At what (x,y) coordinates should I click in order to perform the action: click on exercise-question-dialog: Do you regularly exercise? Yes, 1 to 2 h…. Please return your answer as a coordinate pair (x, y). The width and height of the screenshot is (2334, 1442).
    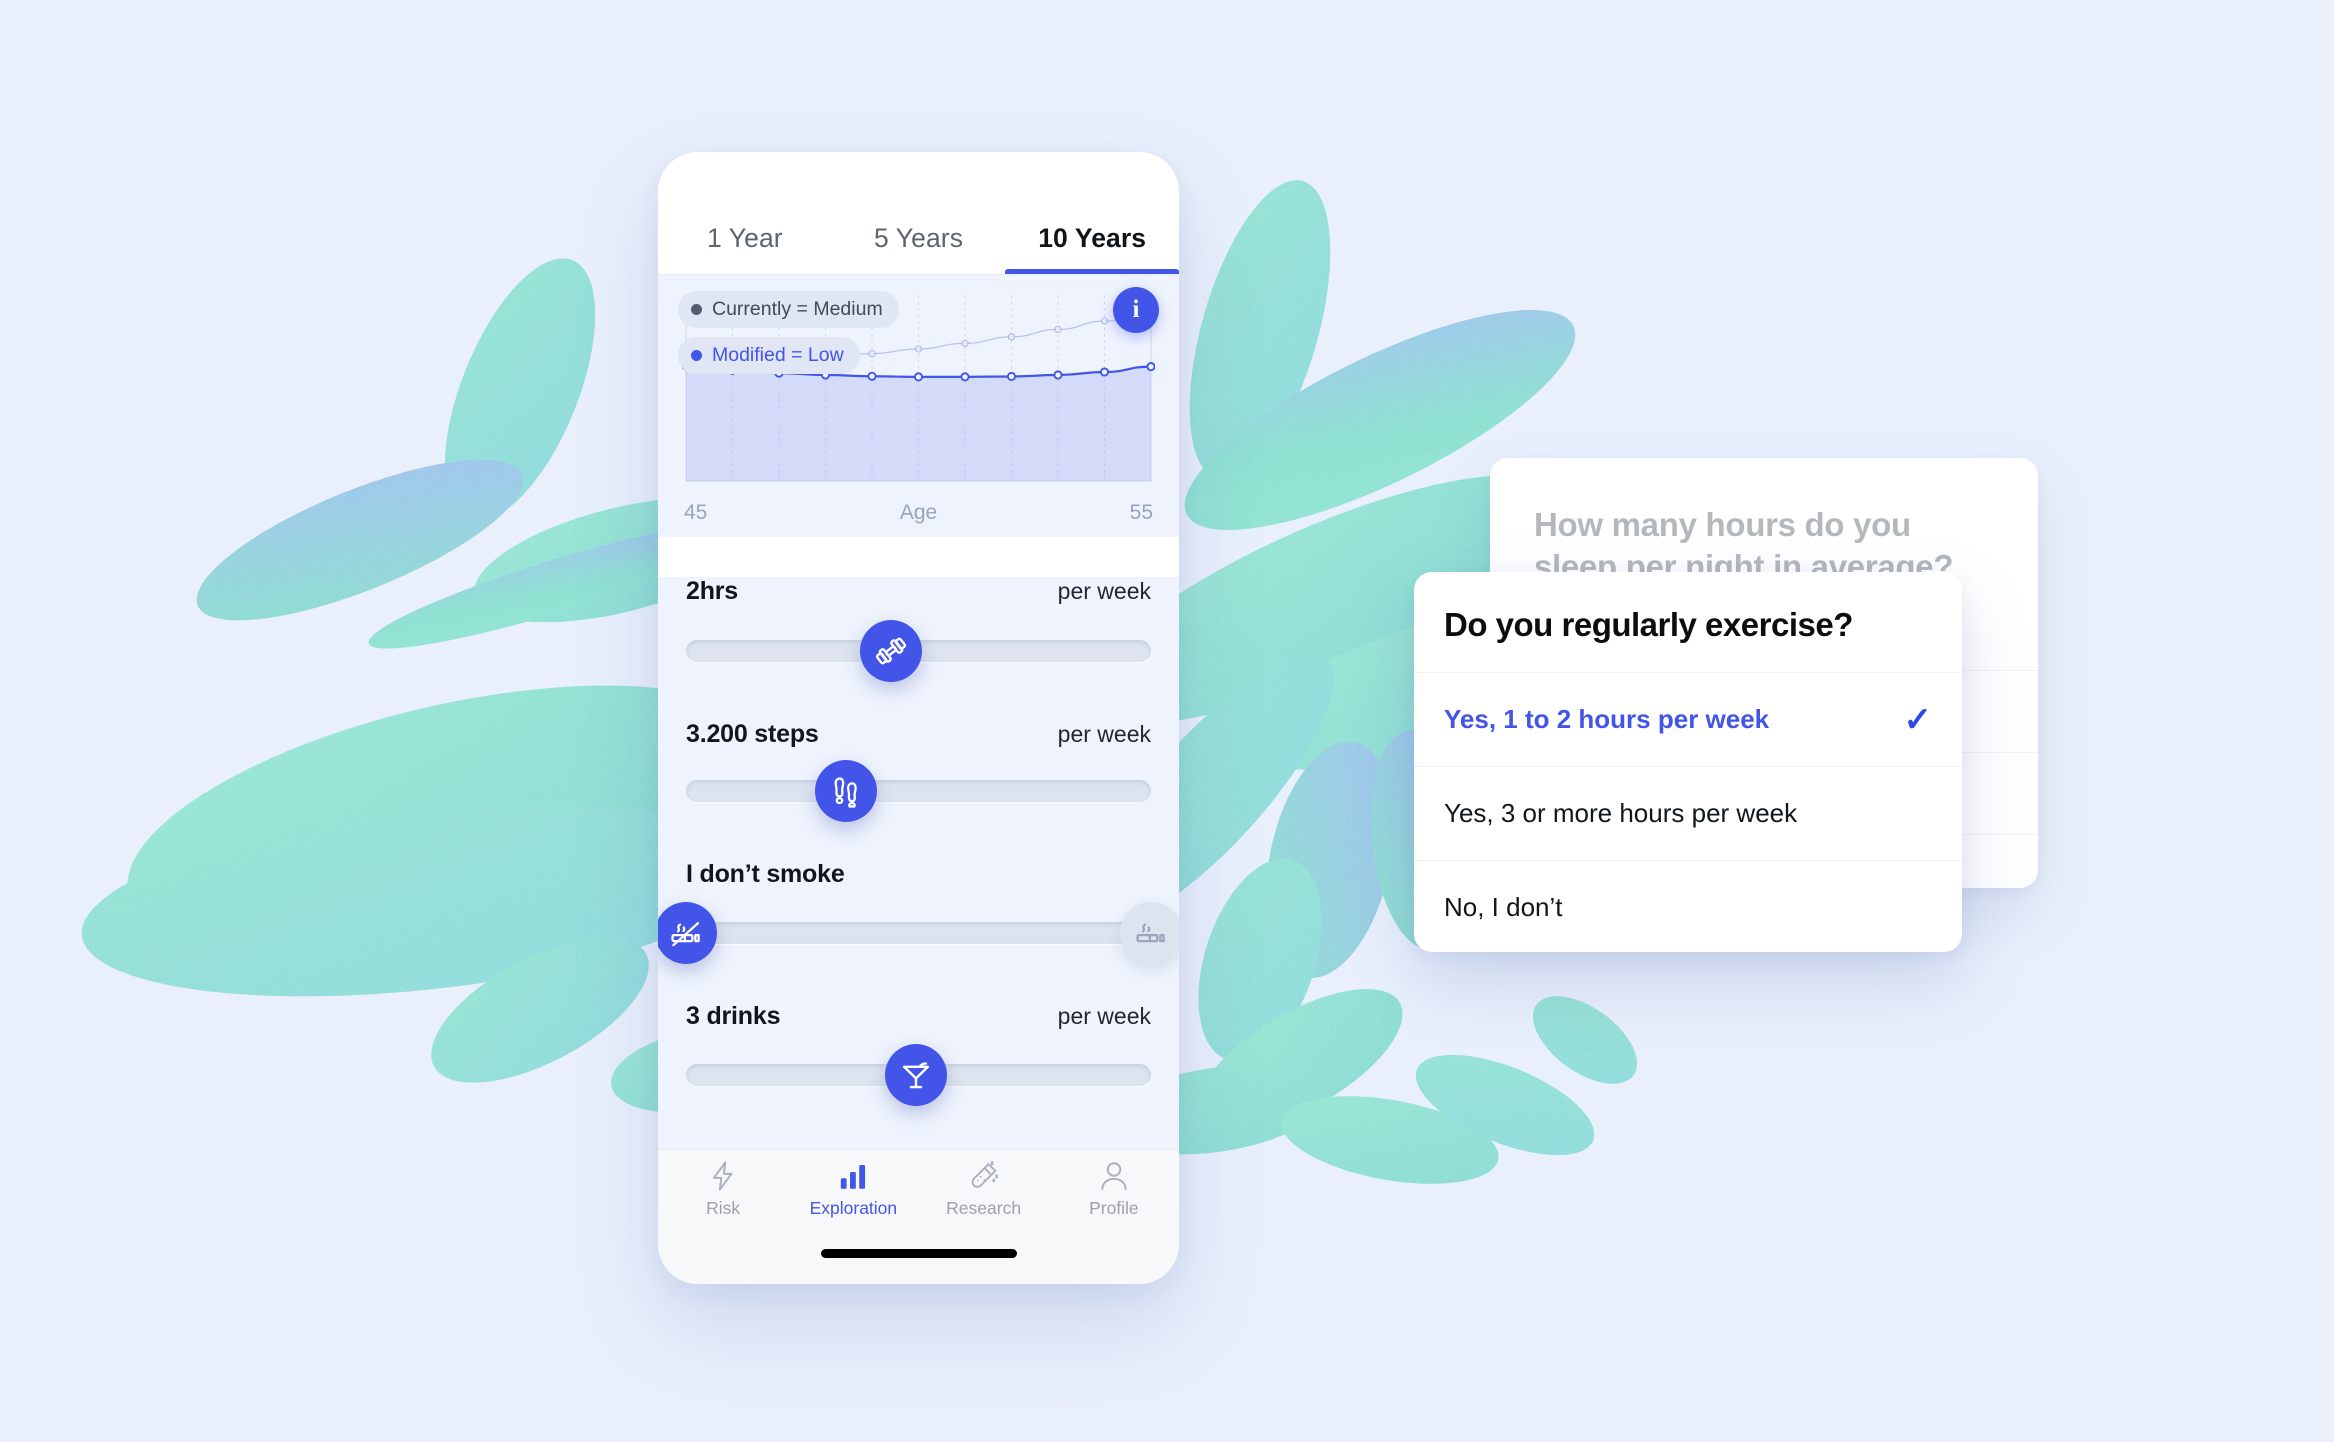
    Looking at the image, I should click on (1688, 762).